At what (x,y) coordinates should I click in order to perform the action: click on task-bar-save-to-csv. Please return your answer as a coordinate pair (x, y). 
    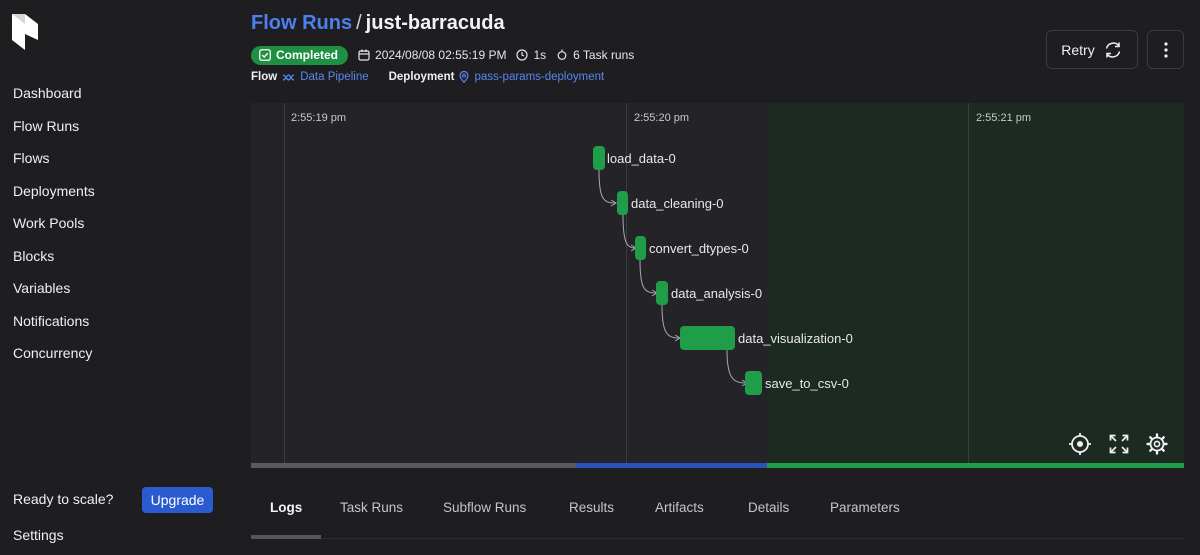
    Looking at the image, I should click on (753, 383).